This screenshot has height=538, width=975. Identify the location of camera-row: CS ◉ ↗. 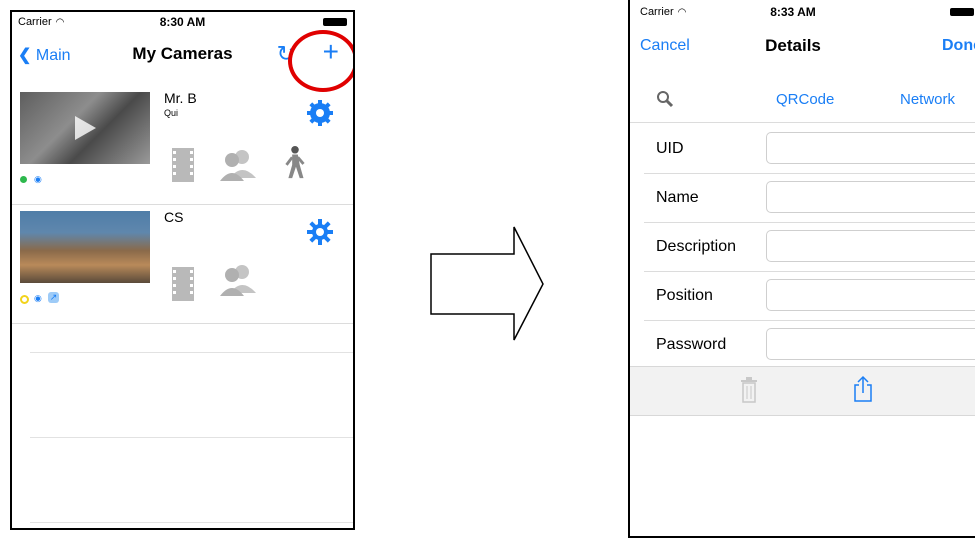
(182, 264).